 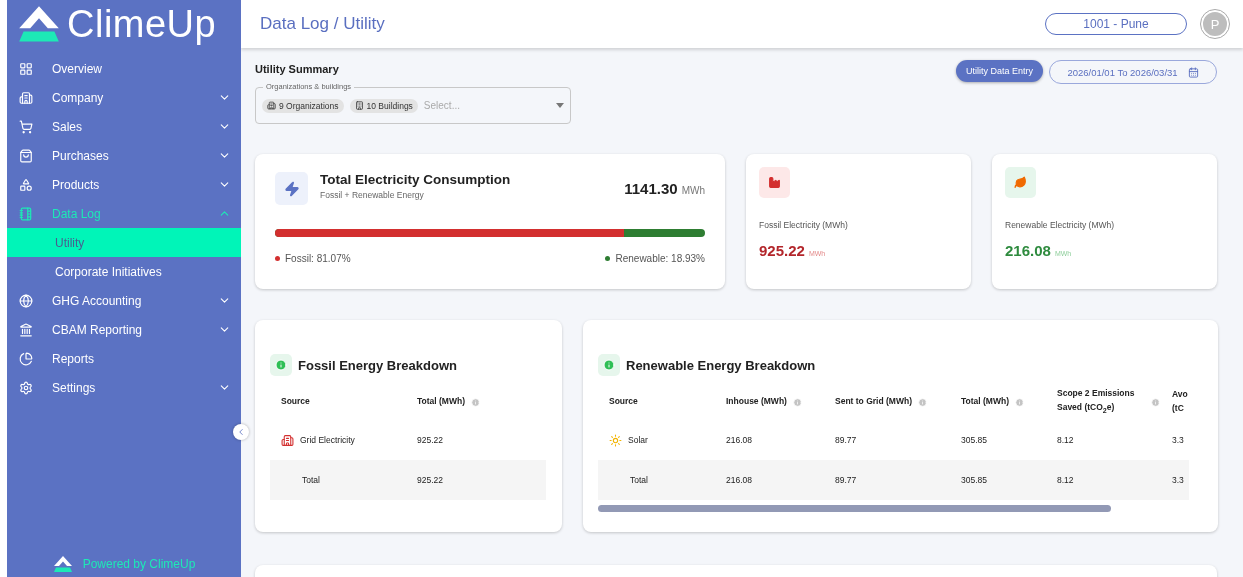 What do you see at coordinates (804, 225) in the screenshot?
I see `stat-label: Fossil Electricity (MWh)` at bounding box center [804, 225].